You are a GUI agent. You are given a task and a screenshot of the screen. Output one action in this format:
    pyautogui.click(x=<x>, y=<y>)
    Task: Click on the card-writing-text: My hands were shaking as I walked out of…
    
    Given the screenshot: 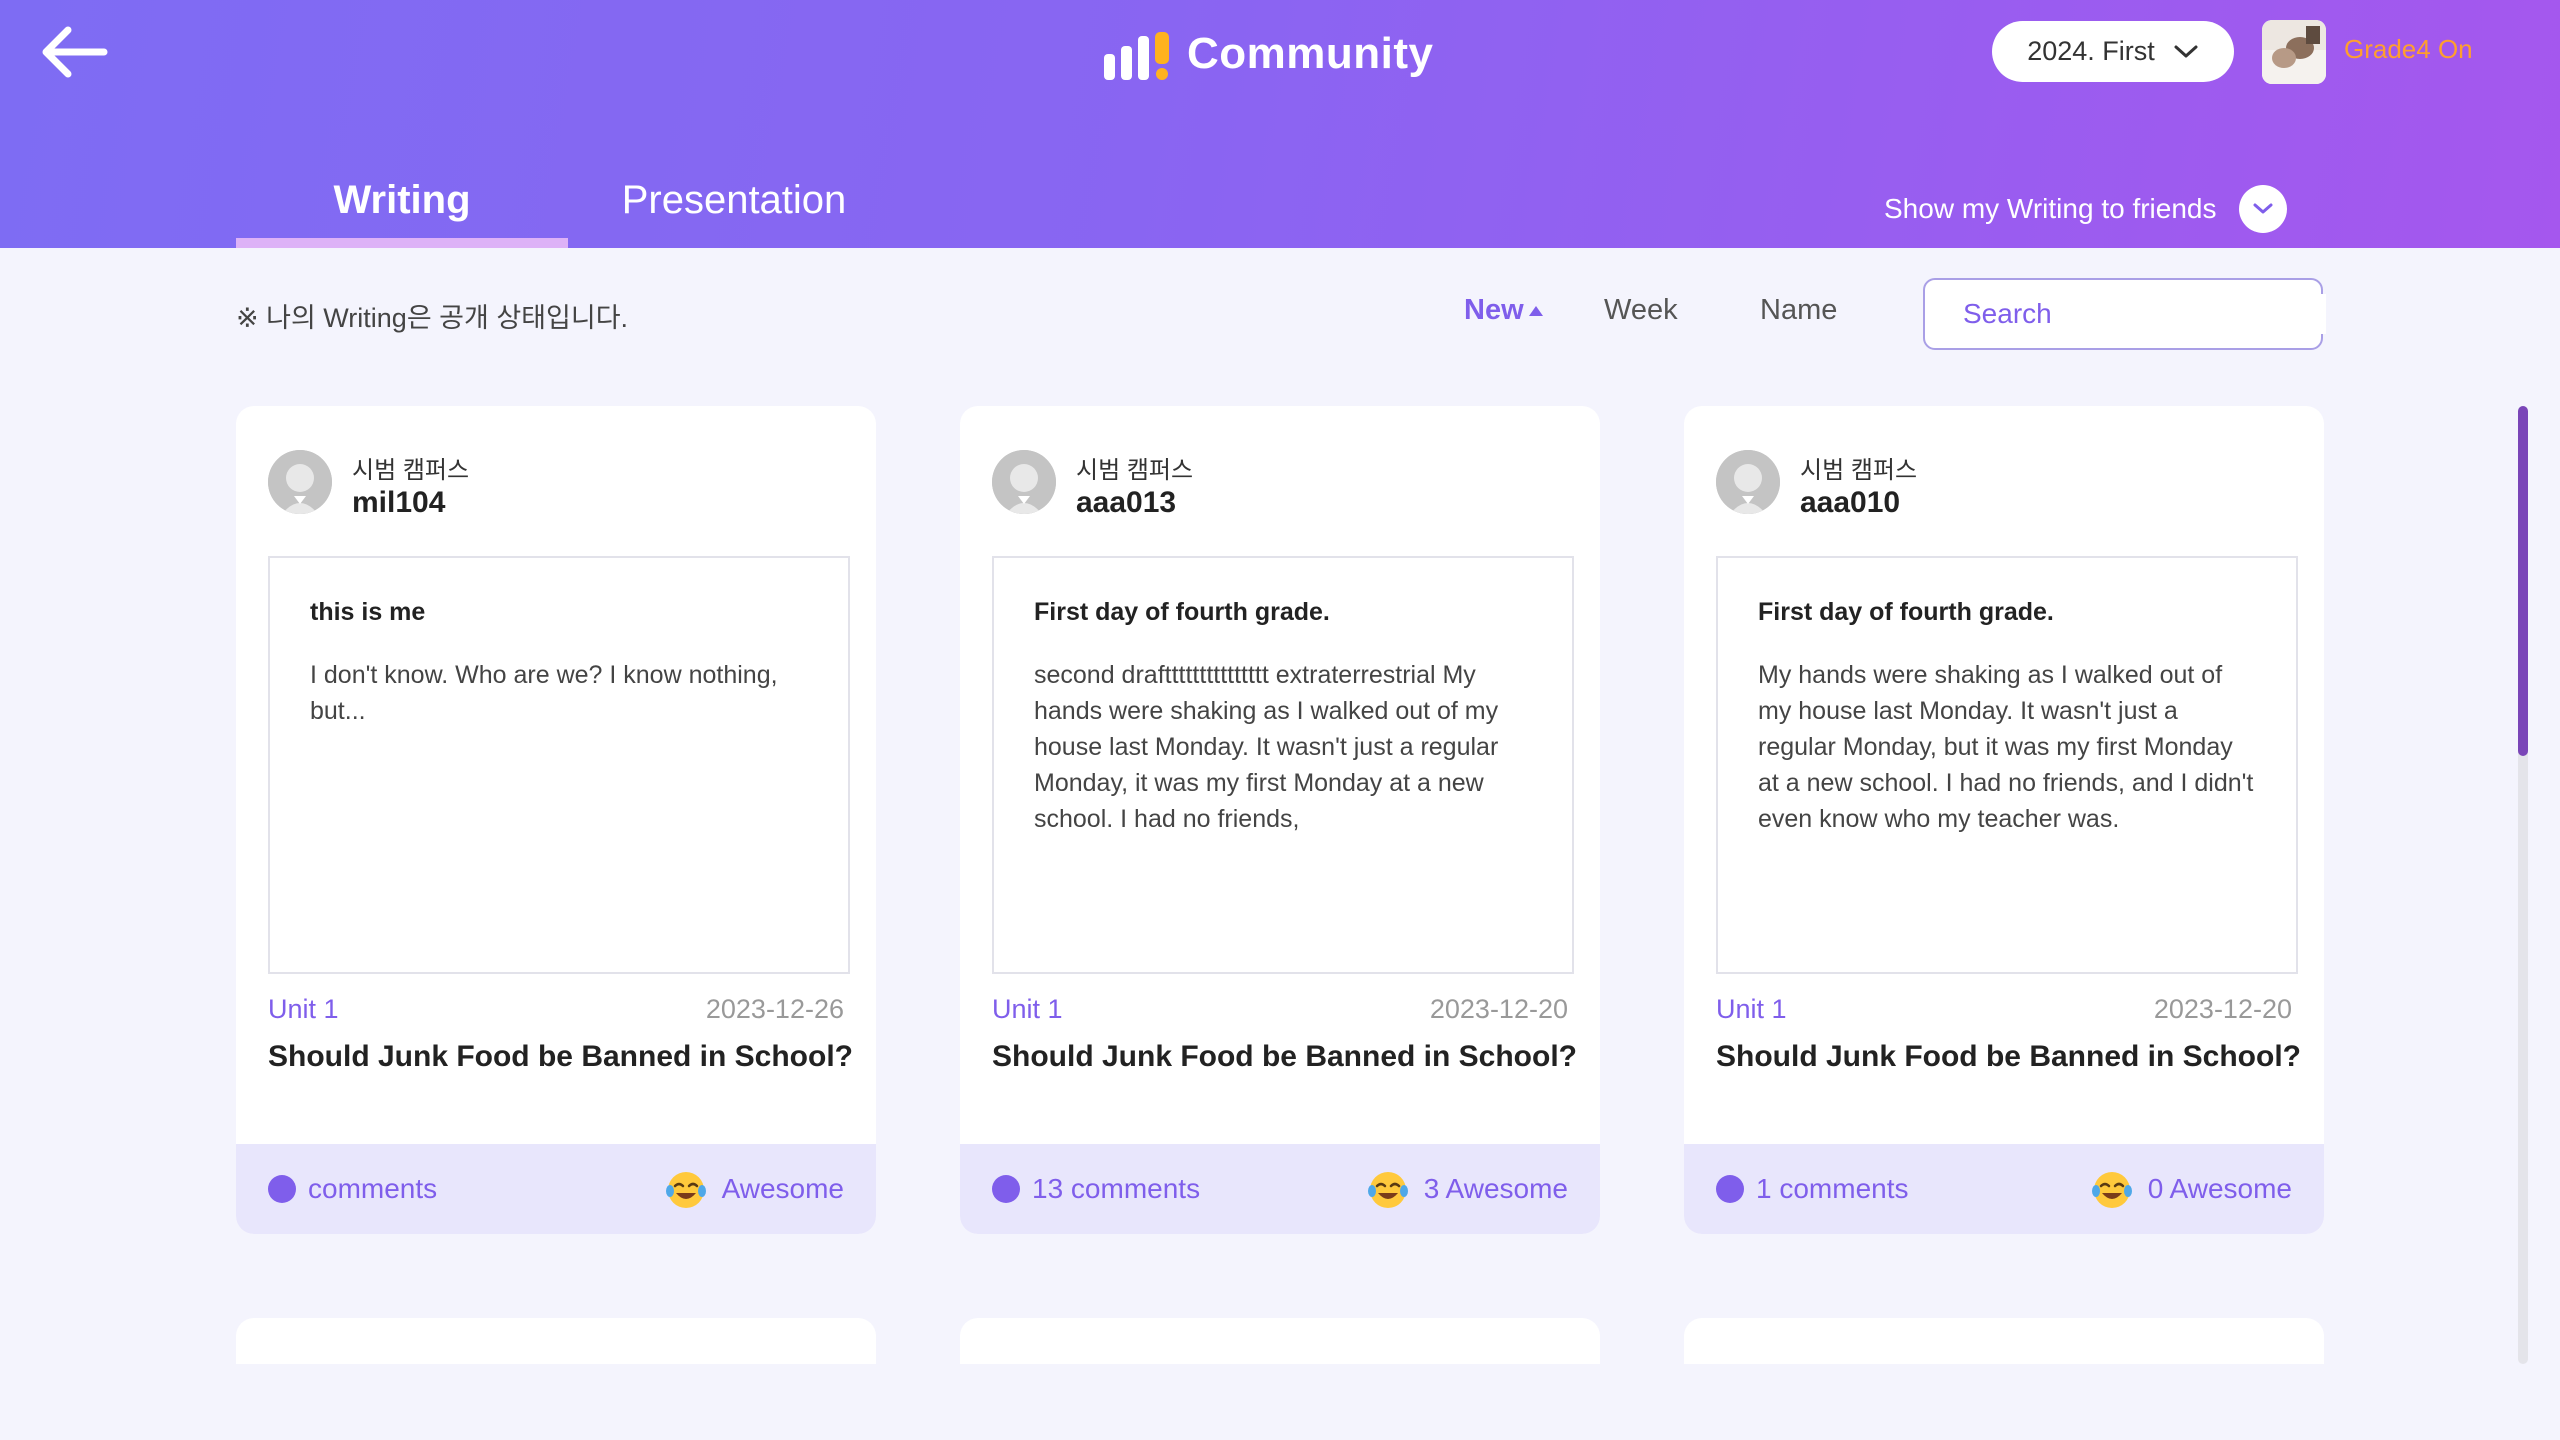 What is the action you would take?
    pyautogui.click(x=2006, y=747)
    